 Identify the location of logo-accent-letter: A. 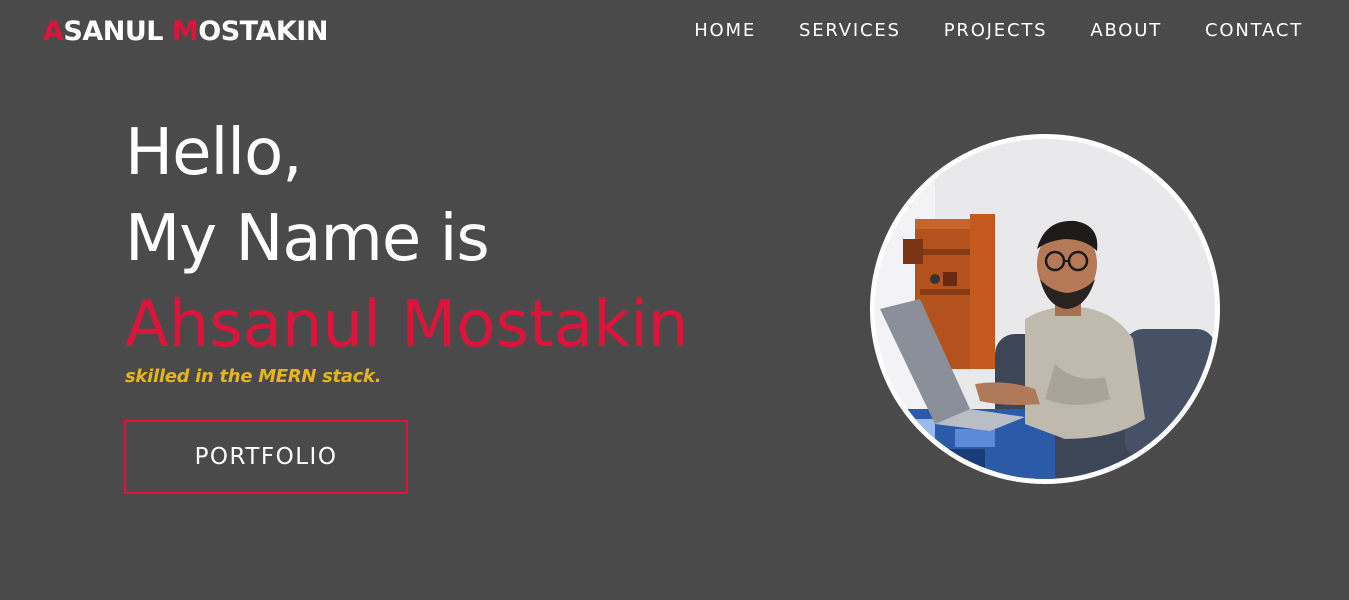
(53, 31).